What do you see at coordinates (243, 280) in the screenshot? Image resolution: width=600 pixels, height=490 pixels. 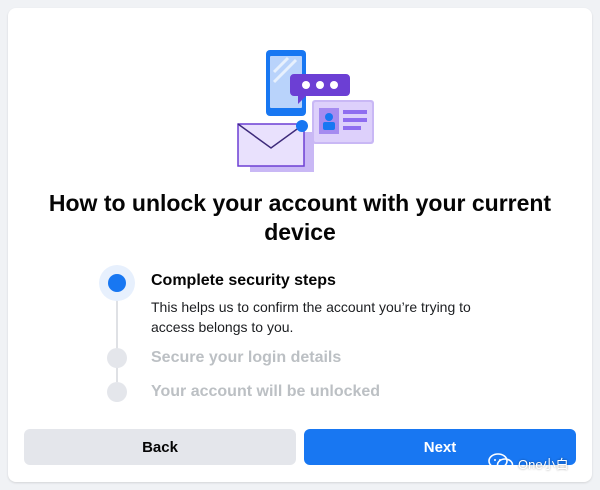 I see `step-label-complete-security: Complete security steps` at bounding box center [243, 280].